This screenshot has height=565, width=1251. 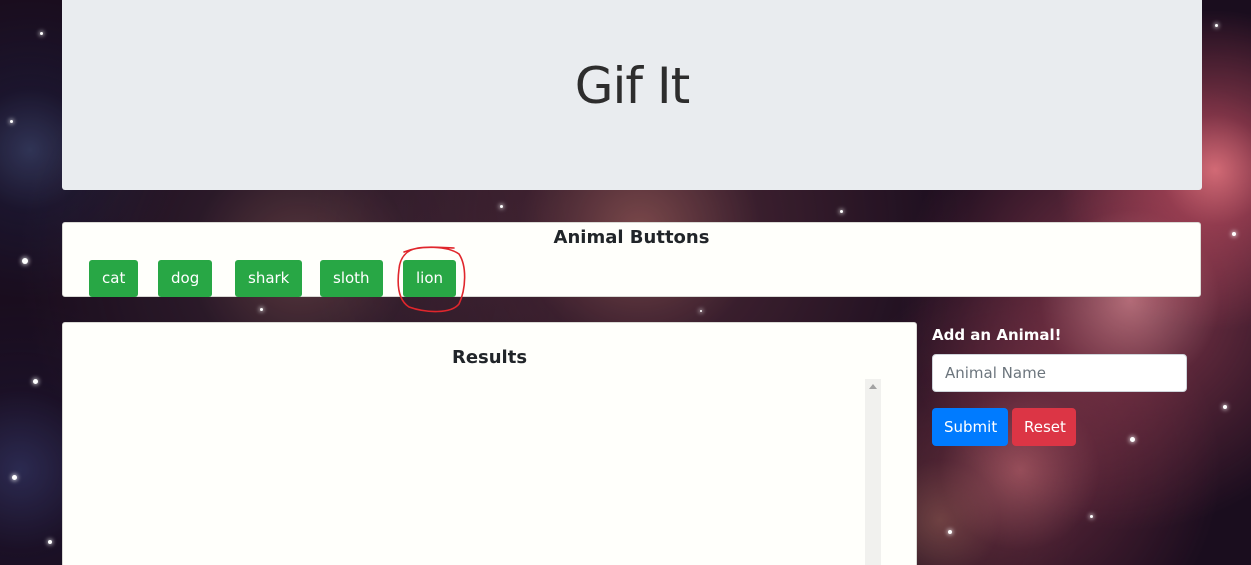 I want to click on submit-button: Submit, so click(x=970, y=427).